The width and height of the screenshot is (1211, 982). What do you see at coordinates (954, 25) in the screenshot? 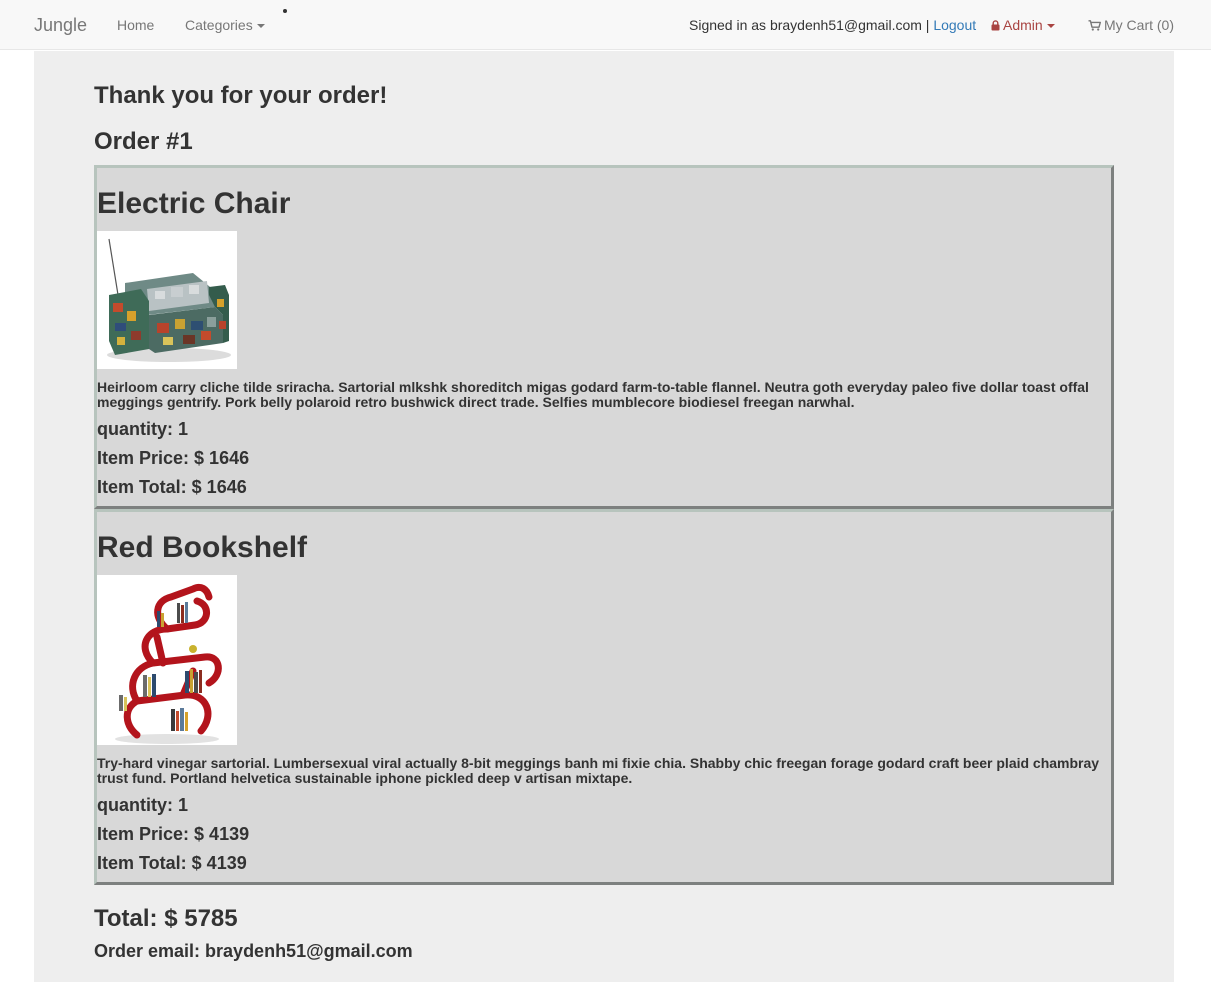
I see `logout-link: Logout` at bounding box center [954, 25].